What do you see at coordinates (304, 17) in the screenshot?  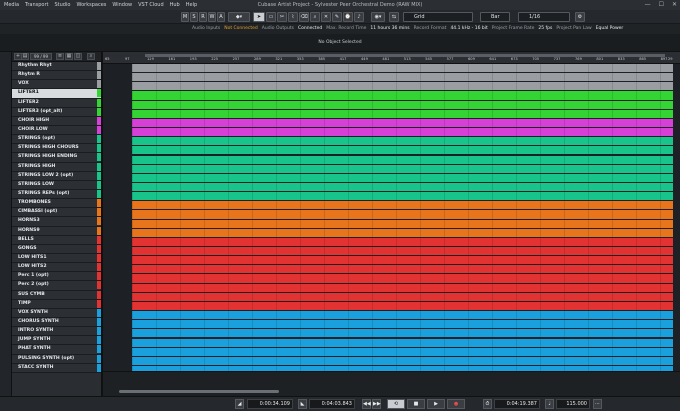 I see `erase-tool-icon: ⌫` at bounding box center [304, 17].